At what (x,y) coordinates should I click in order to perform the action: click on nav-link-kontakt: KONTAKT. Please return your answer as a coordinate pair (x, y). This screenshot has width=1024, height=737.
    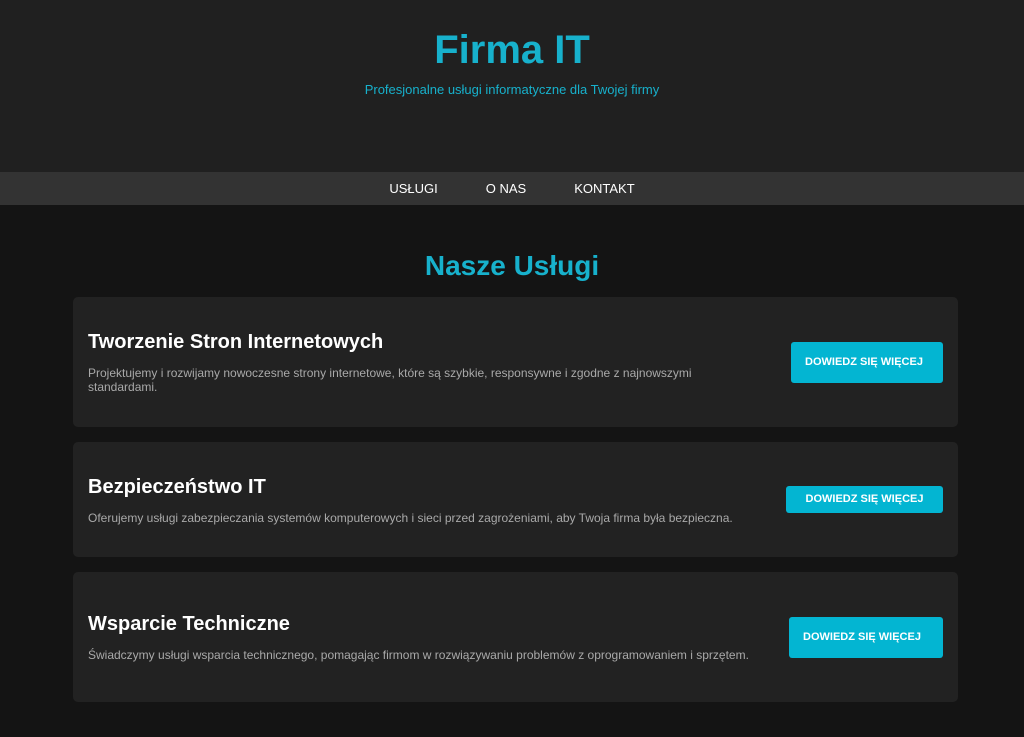
    Looking at the image, I should click on (604, 188).